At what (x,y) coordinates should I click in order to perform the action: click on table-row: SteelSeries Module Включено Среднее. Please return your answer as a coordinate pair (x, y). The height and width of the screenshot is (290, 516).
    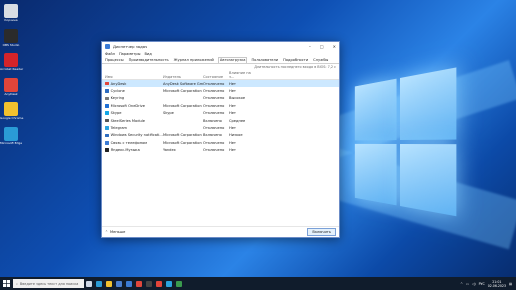
    Looking at the image, I should click on (220, 120).